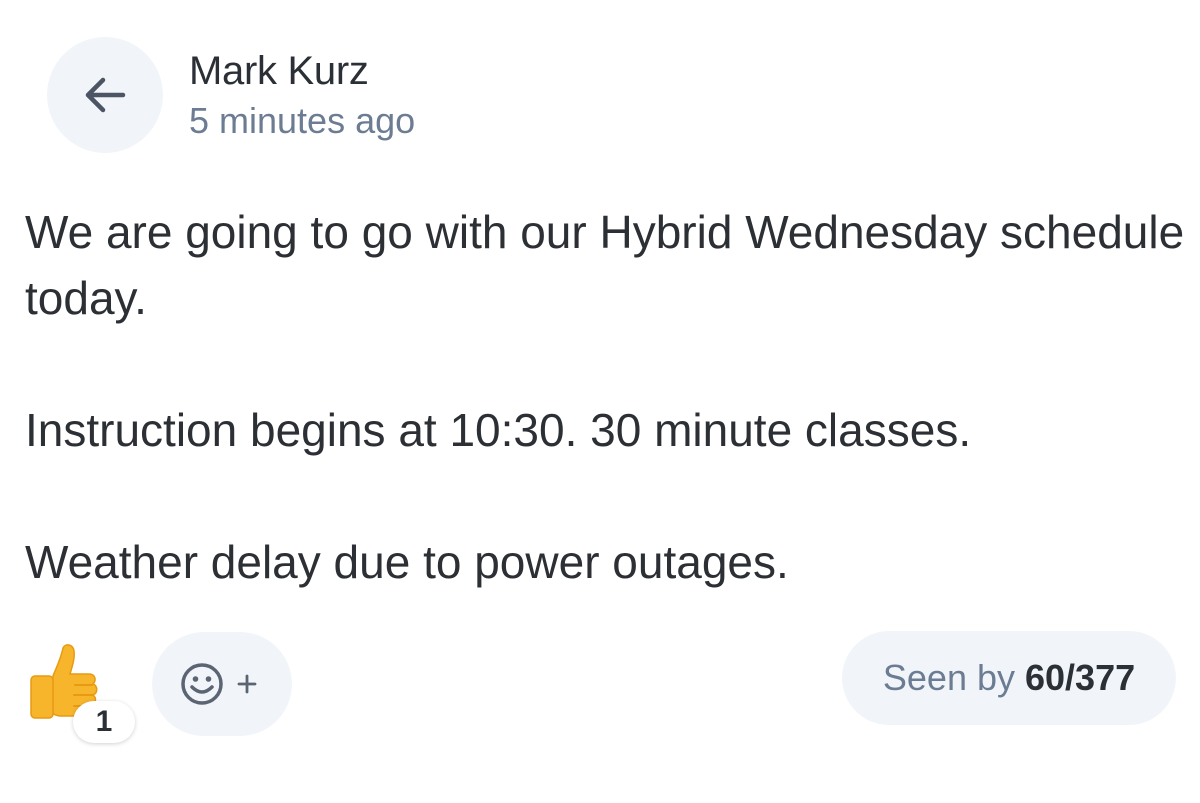 This screenshot has width=1200, height=803. I want to click on back-button, so click(105, 95).